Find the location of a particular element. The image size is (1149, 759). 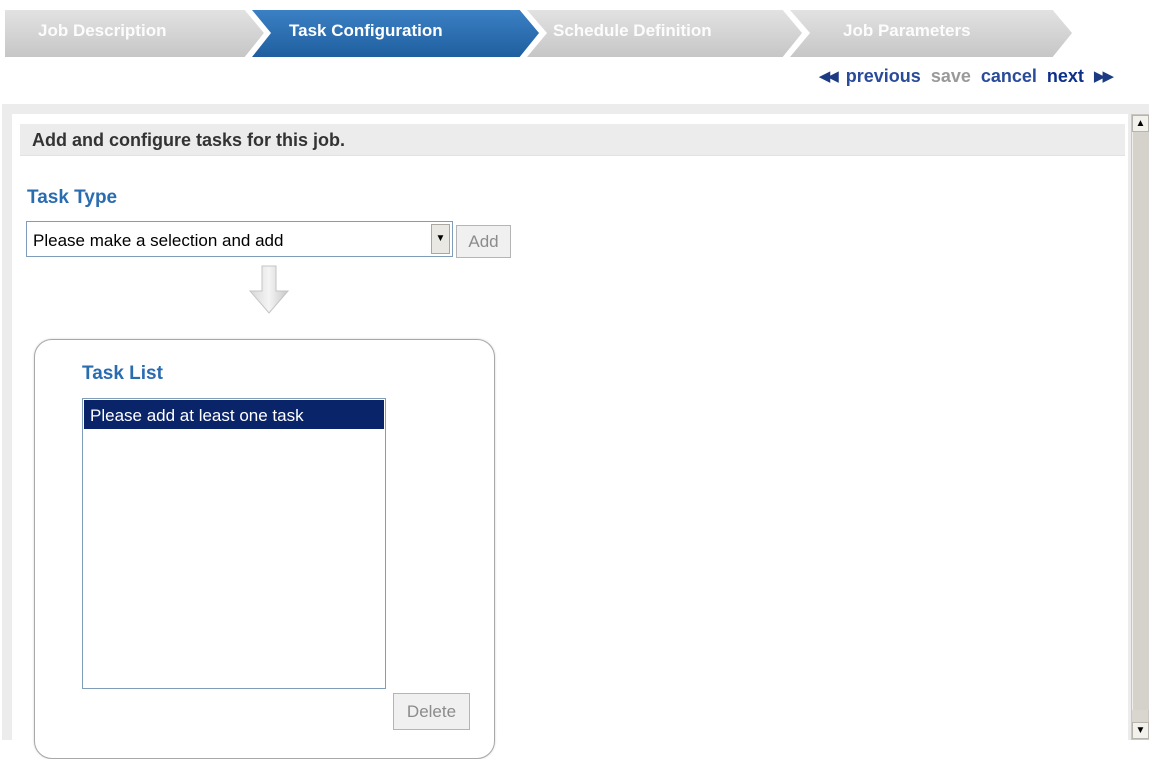

next-link: next is located at coordinates (1065, 76).